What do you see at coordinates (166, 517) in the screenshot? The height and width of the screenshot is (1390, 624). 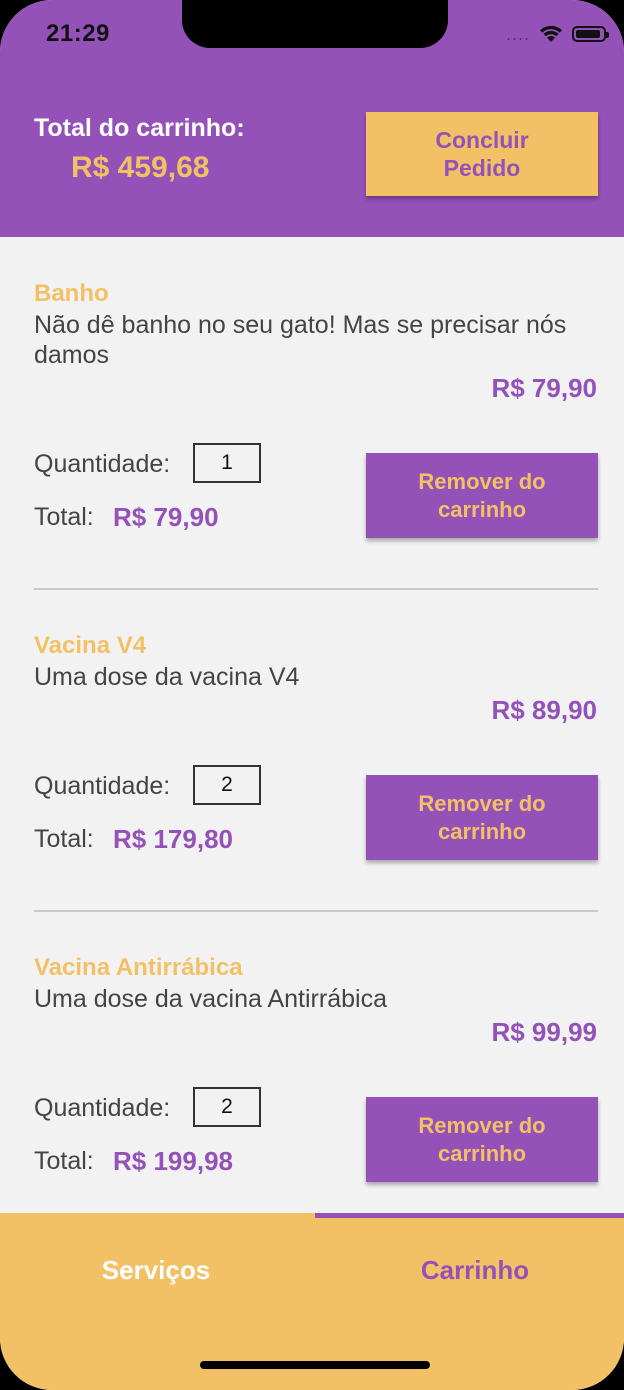 I see `item-total-value: R$ 79,90` at bounding box center [166, 517].